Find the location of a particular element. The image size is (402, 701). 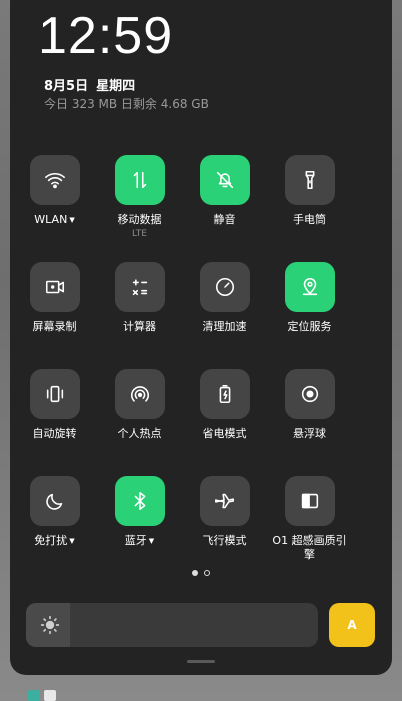

tile-sublabel: LTE is located at coordinates (139, 234).